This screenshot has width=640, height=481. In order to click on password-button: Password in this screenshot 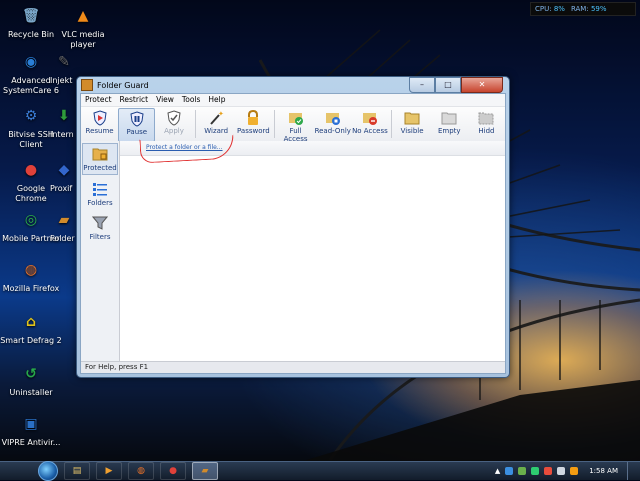, I will do `click(253, 124)`.